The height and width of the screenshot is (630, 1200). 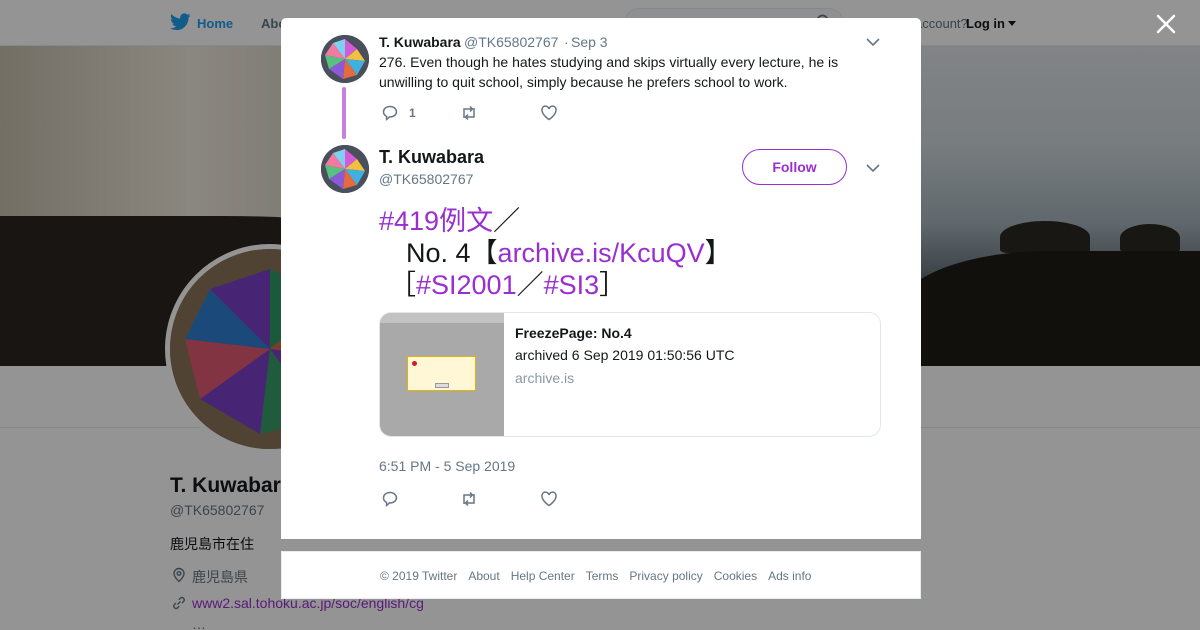 I want to click on text-fragment: 】, so click(x=718, y=253).